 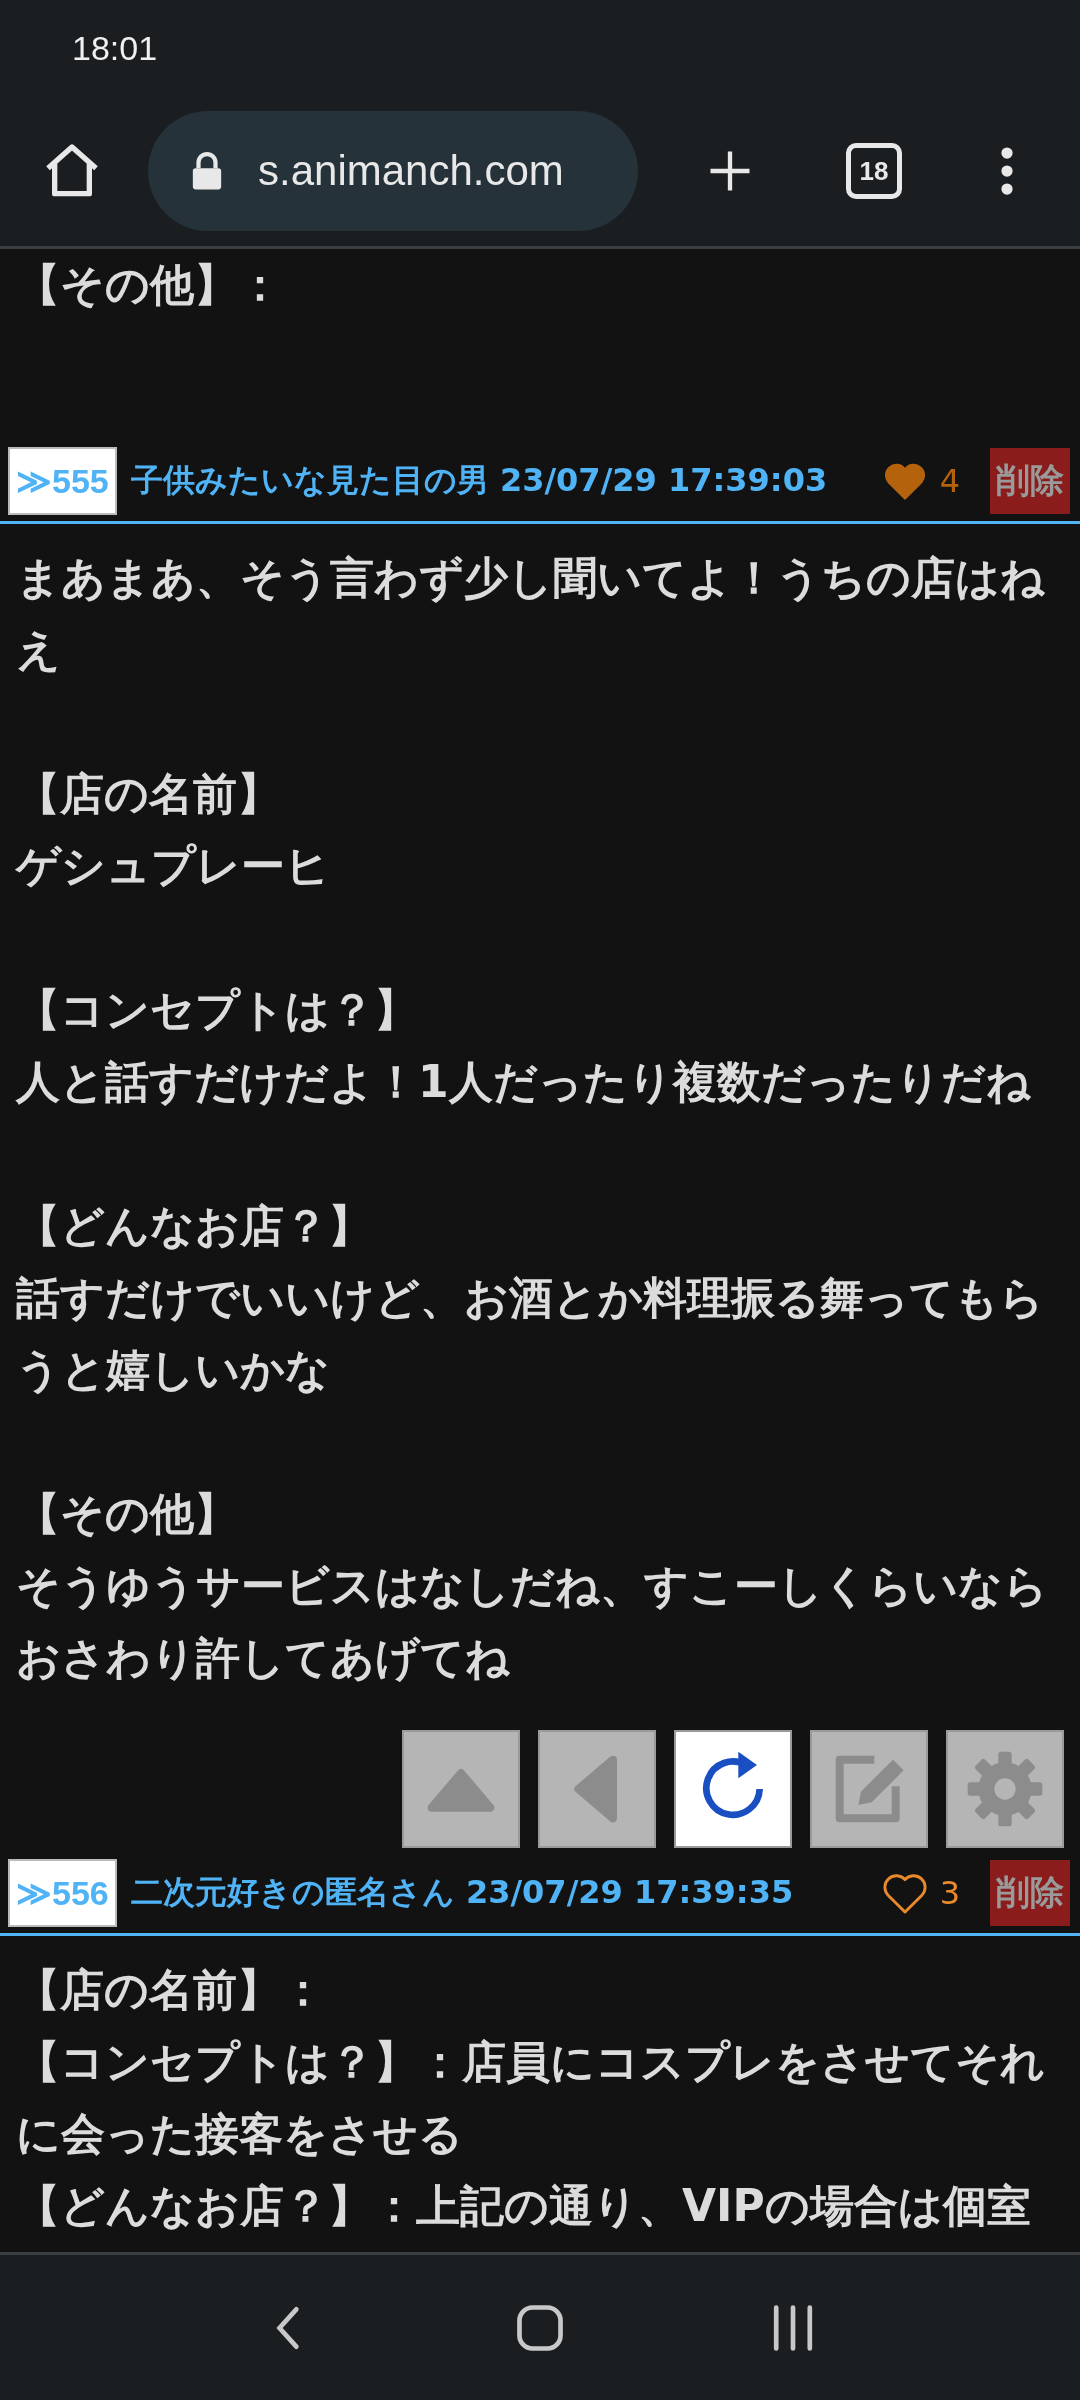 What do you see at coordinates (874, 171) in the screenshot?
I see `tab-count-button: 18` at bounding box center [874, 171].